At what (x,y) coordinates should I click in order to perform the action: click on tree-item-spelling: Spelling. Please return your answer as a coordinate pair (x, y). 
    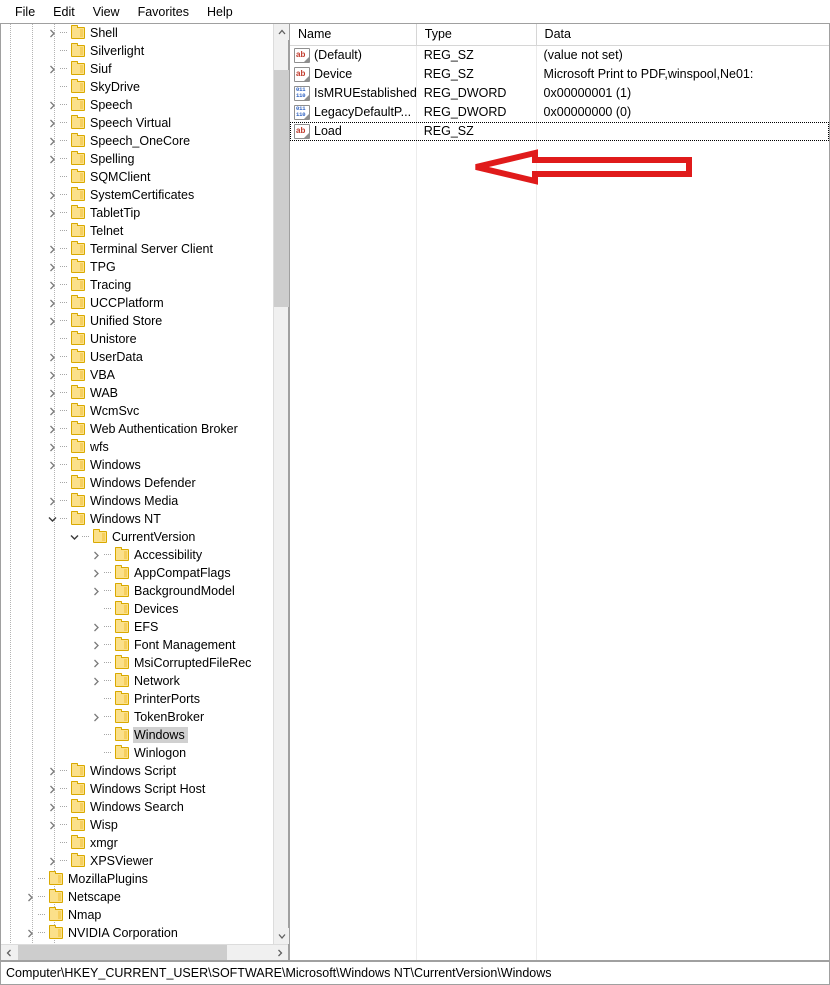
    Looking at the image, I should click on (137, 159).